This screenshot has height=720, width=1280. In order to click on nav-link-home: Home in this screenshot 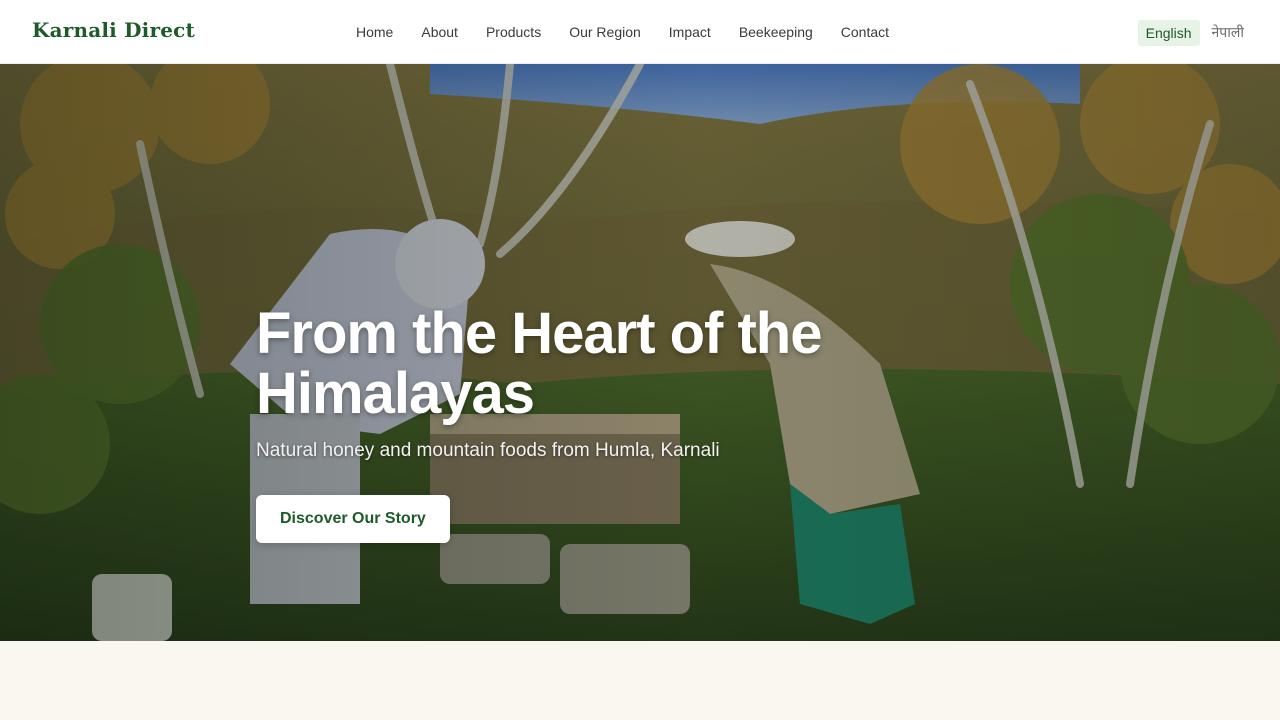, I will do `click(374, 32)`.